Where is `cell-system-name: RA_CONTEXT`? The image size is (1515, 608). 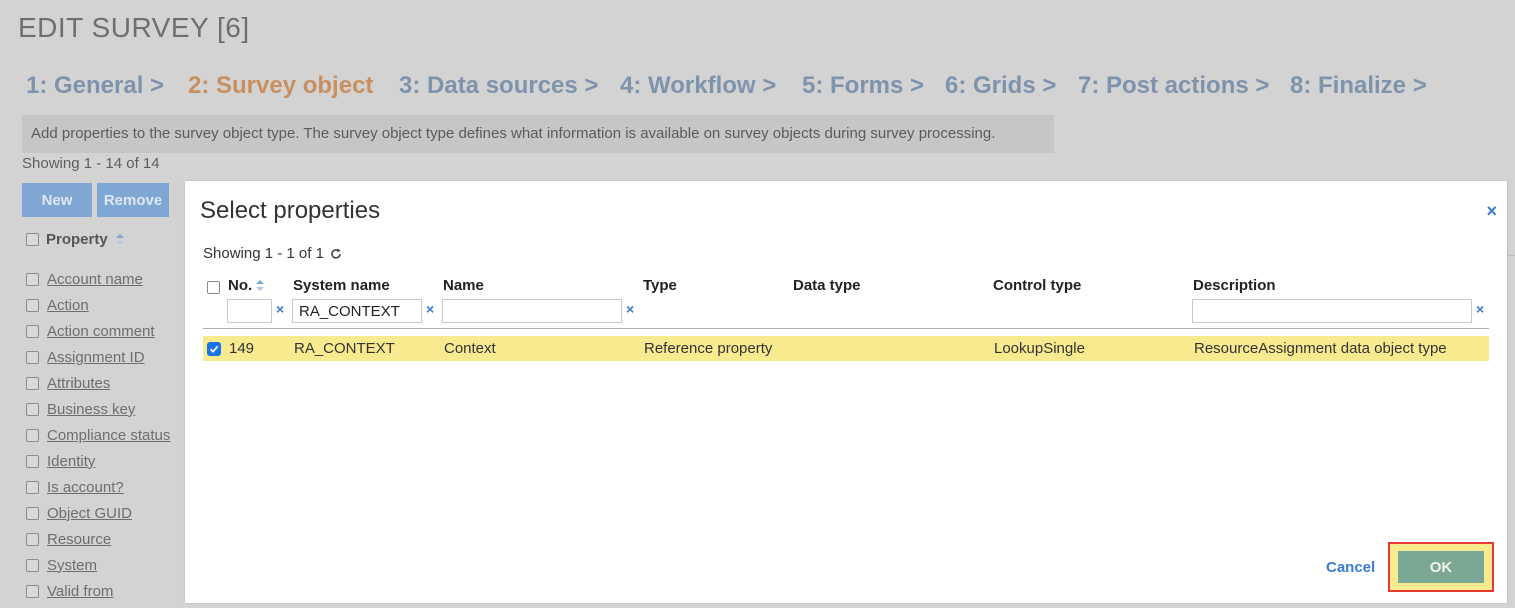 cell-system-name: RA_CONTEXT is located at coordinates (344, 348).